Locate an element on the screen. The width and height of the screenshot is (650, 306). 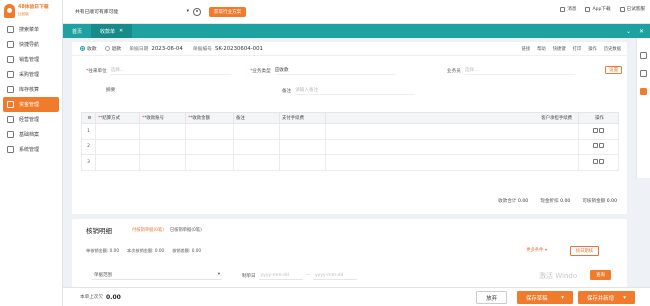
table-header: 操作 is located at coordinates (598, 118).